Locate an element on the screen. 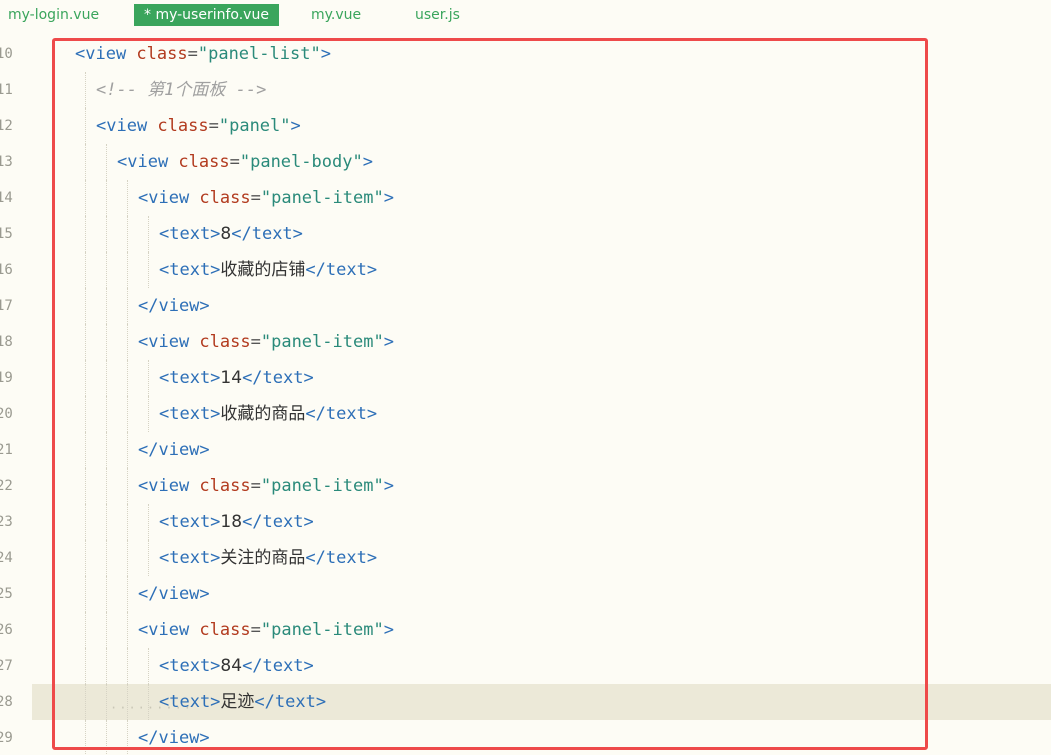  line-number: 16 is located at coordinates (6, 270).